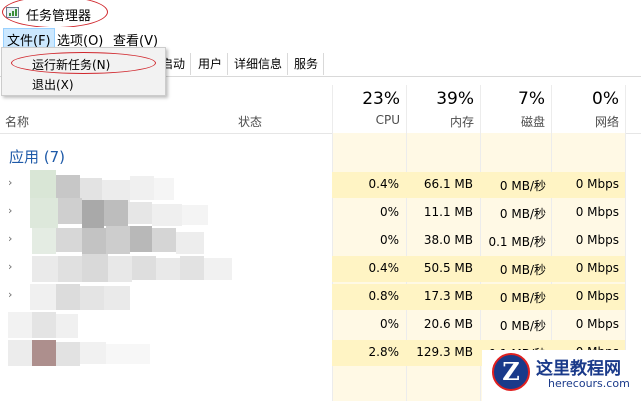 This screenshot has height=401, width=641. What do you see at coordinates (605, 99) in the screenshot?
I see `network-total: 0%` at bounding box center [605, 99].